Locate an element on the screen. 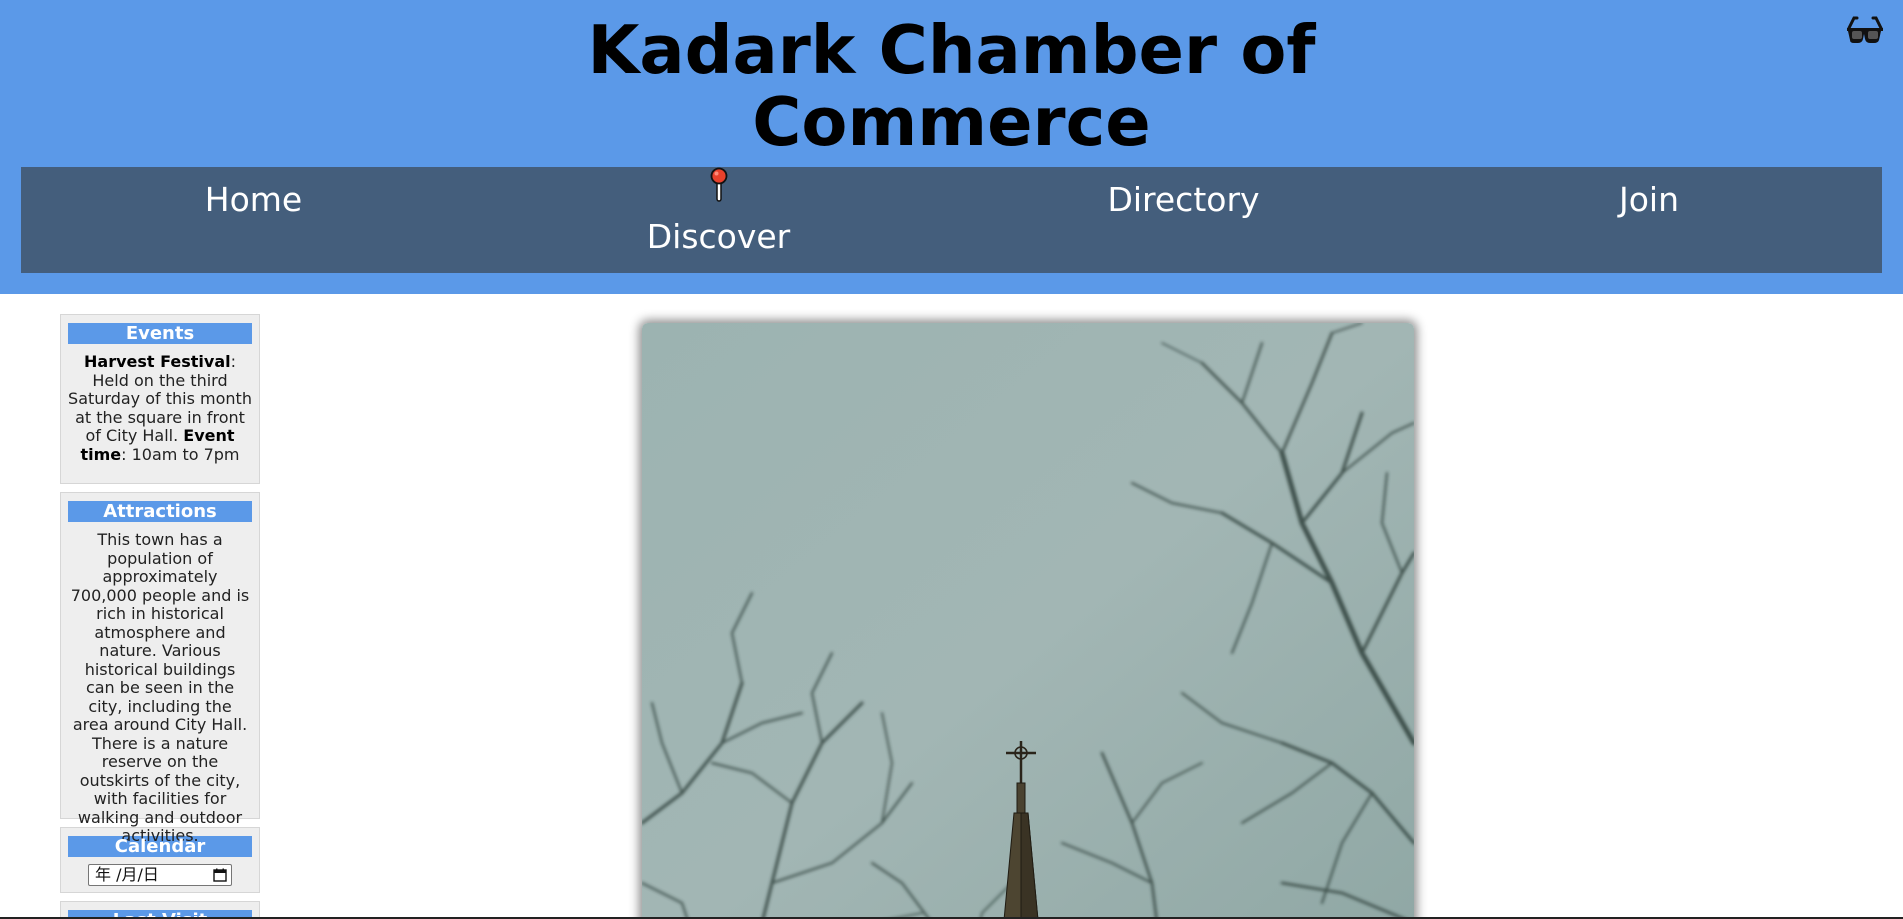 This screenshot has height=919, width=1903. date-input: 年 /月/日 is located at coordinates (160, 875).